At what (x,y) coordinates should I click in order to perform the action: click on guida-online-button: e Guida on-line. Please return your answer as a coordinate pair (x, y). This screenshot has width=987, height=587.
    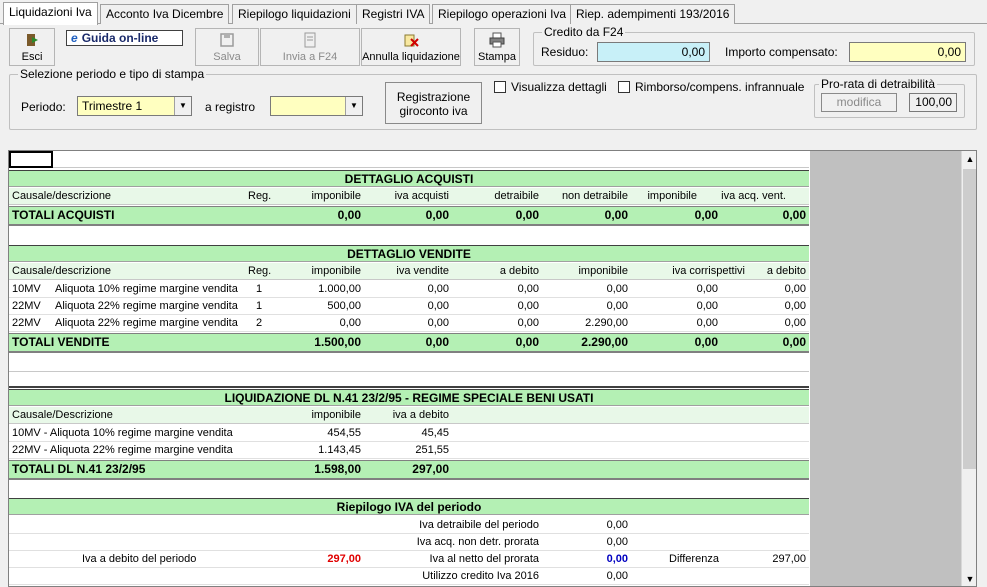
    Looking at the image, I should click on (124, 38).